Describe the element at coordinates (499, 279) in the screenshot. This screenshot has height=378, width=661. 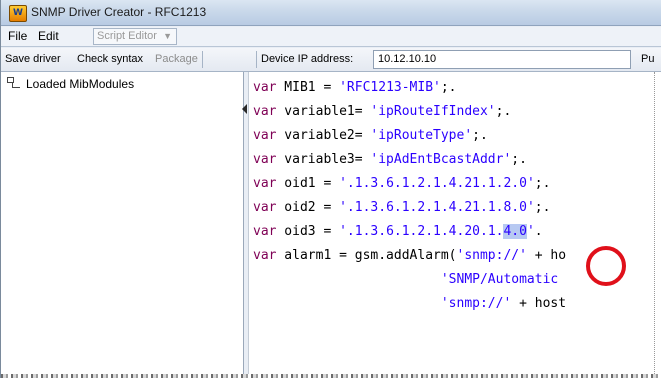
I see `code-string: 'SNMP/Automatic` at that location.